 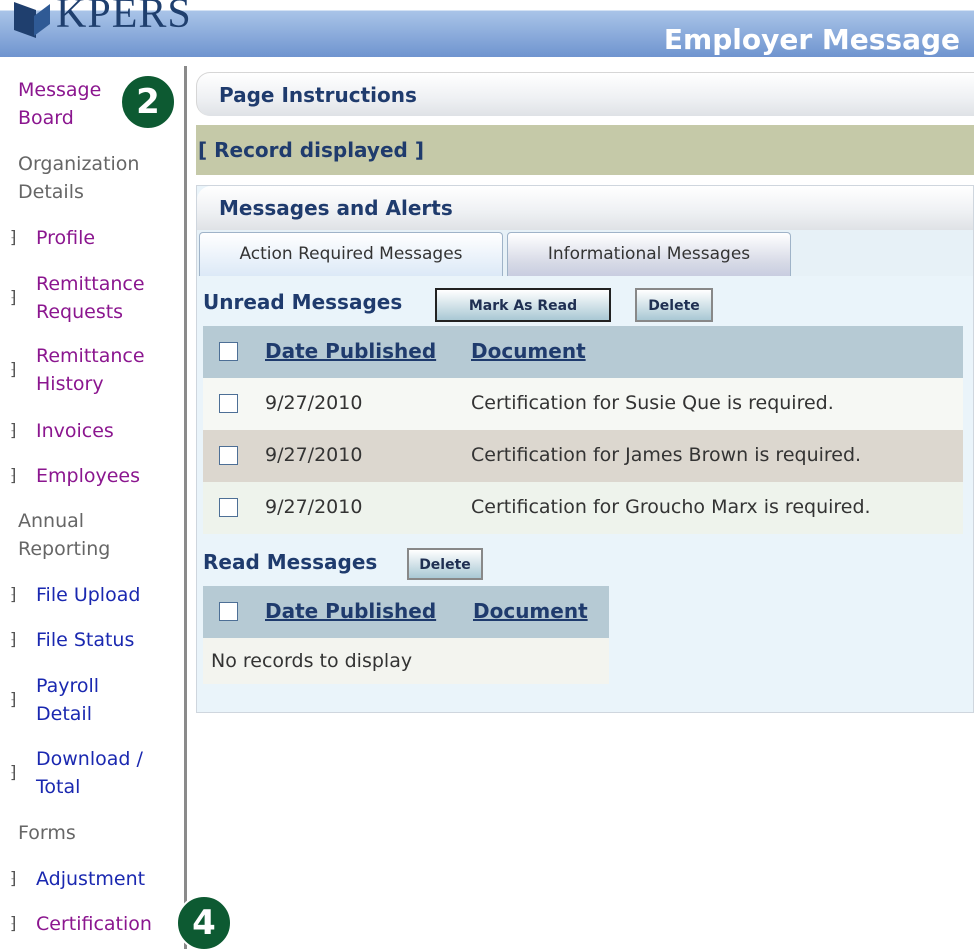 I want to click on callout-2: 2, so click(x=148, y=102).